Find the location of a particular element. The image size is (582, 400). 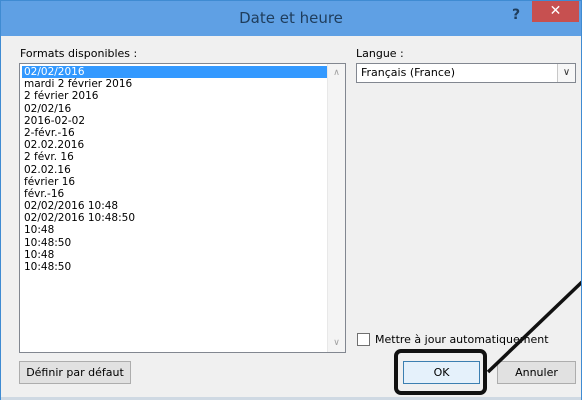

pointer-line is located at coordinates (534, 327).